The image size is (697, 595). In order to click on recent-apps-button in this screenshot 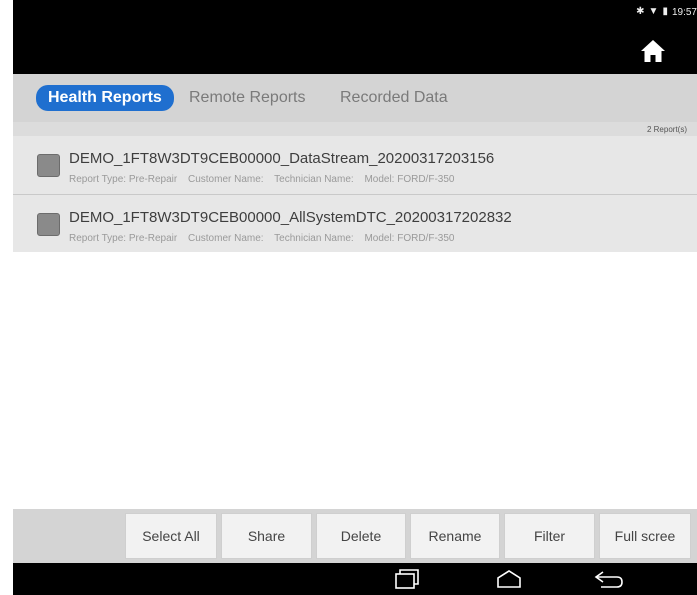, I will do `click(406, 579)`.